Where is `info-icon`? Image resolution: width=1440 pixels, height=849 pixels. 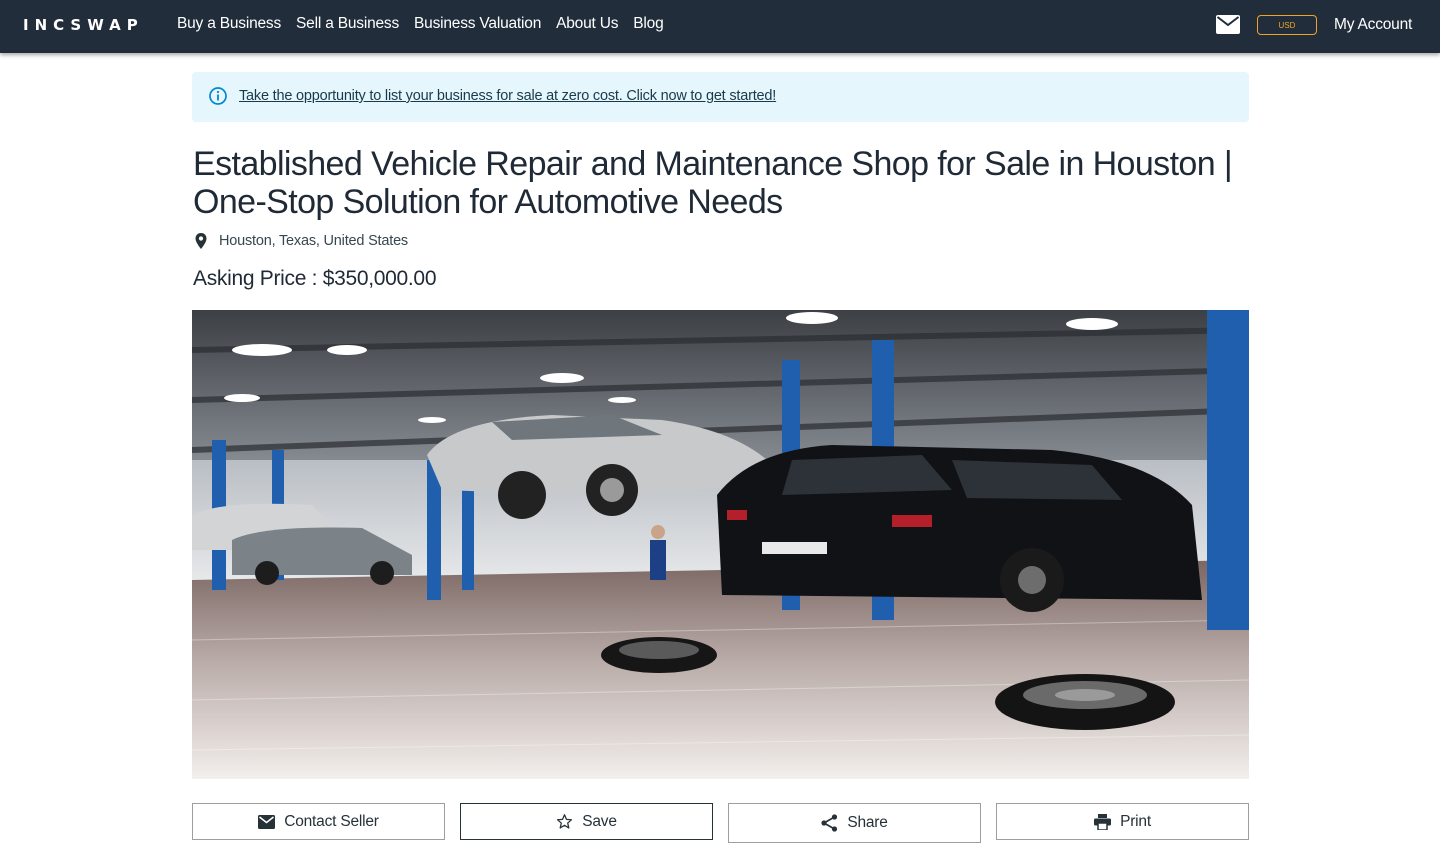
info-icon is located at coordinates (218, 96).